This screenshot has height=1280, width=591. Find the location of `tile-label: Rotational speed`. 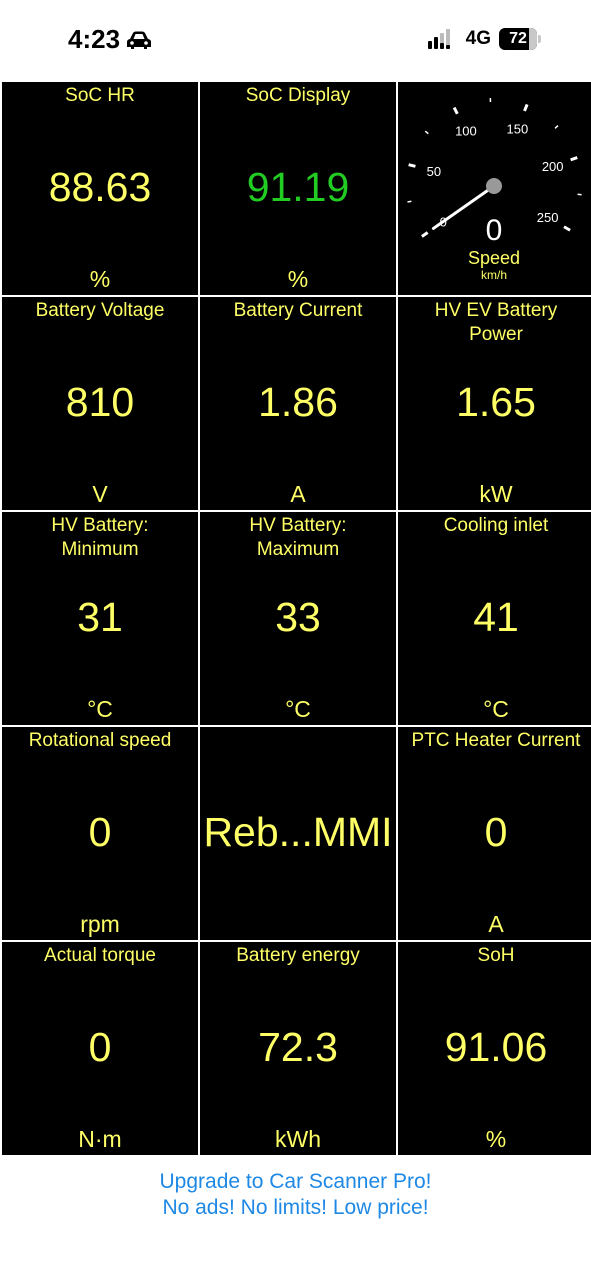

tile-label: Rotational speed is located at coordinates (100, 740).